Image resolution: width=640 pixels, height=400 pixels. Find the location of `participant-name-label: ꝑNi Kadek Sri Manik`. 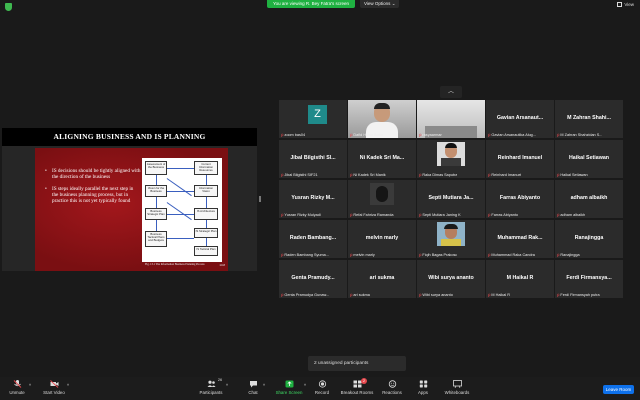

participant-name-label: ꝑNi Kadek Sri Manik is located at coordinates (368, 174).